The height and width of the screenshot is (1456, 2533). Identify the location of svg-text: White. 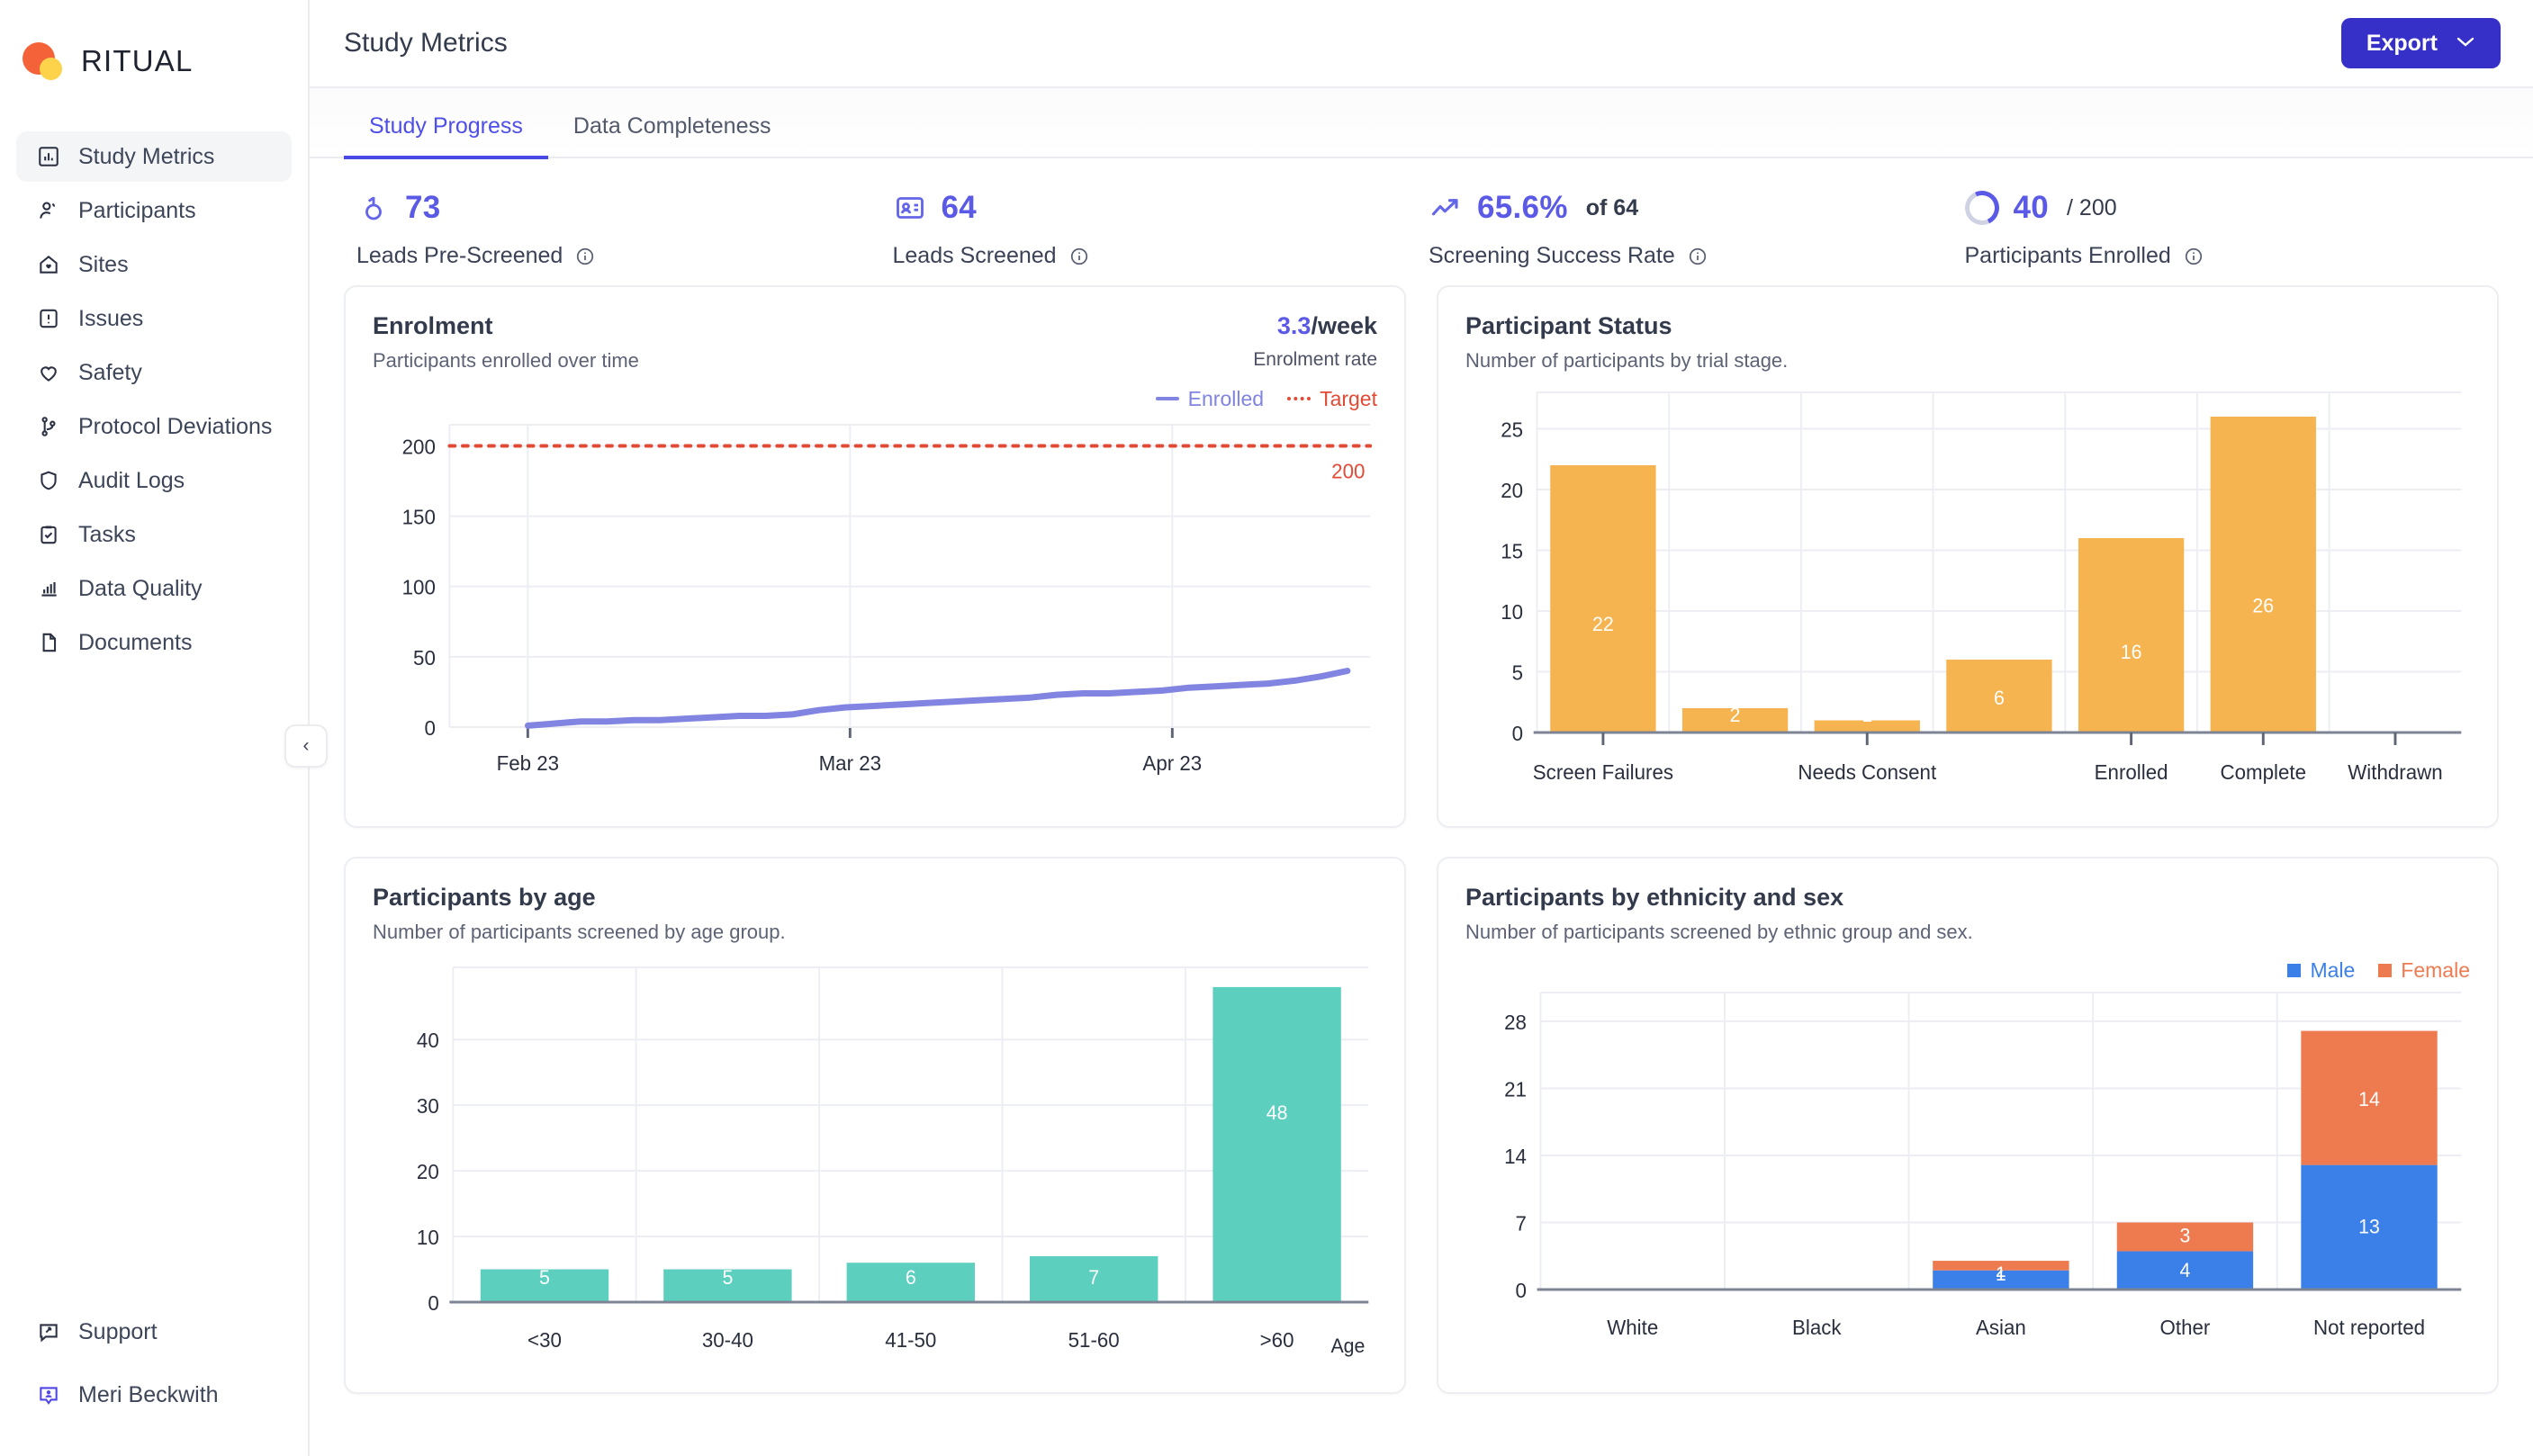
(1632, 1327).